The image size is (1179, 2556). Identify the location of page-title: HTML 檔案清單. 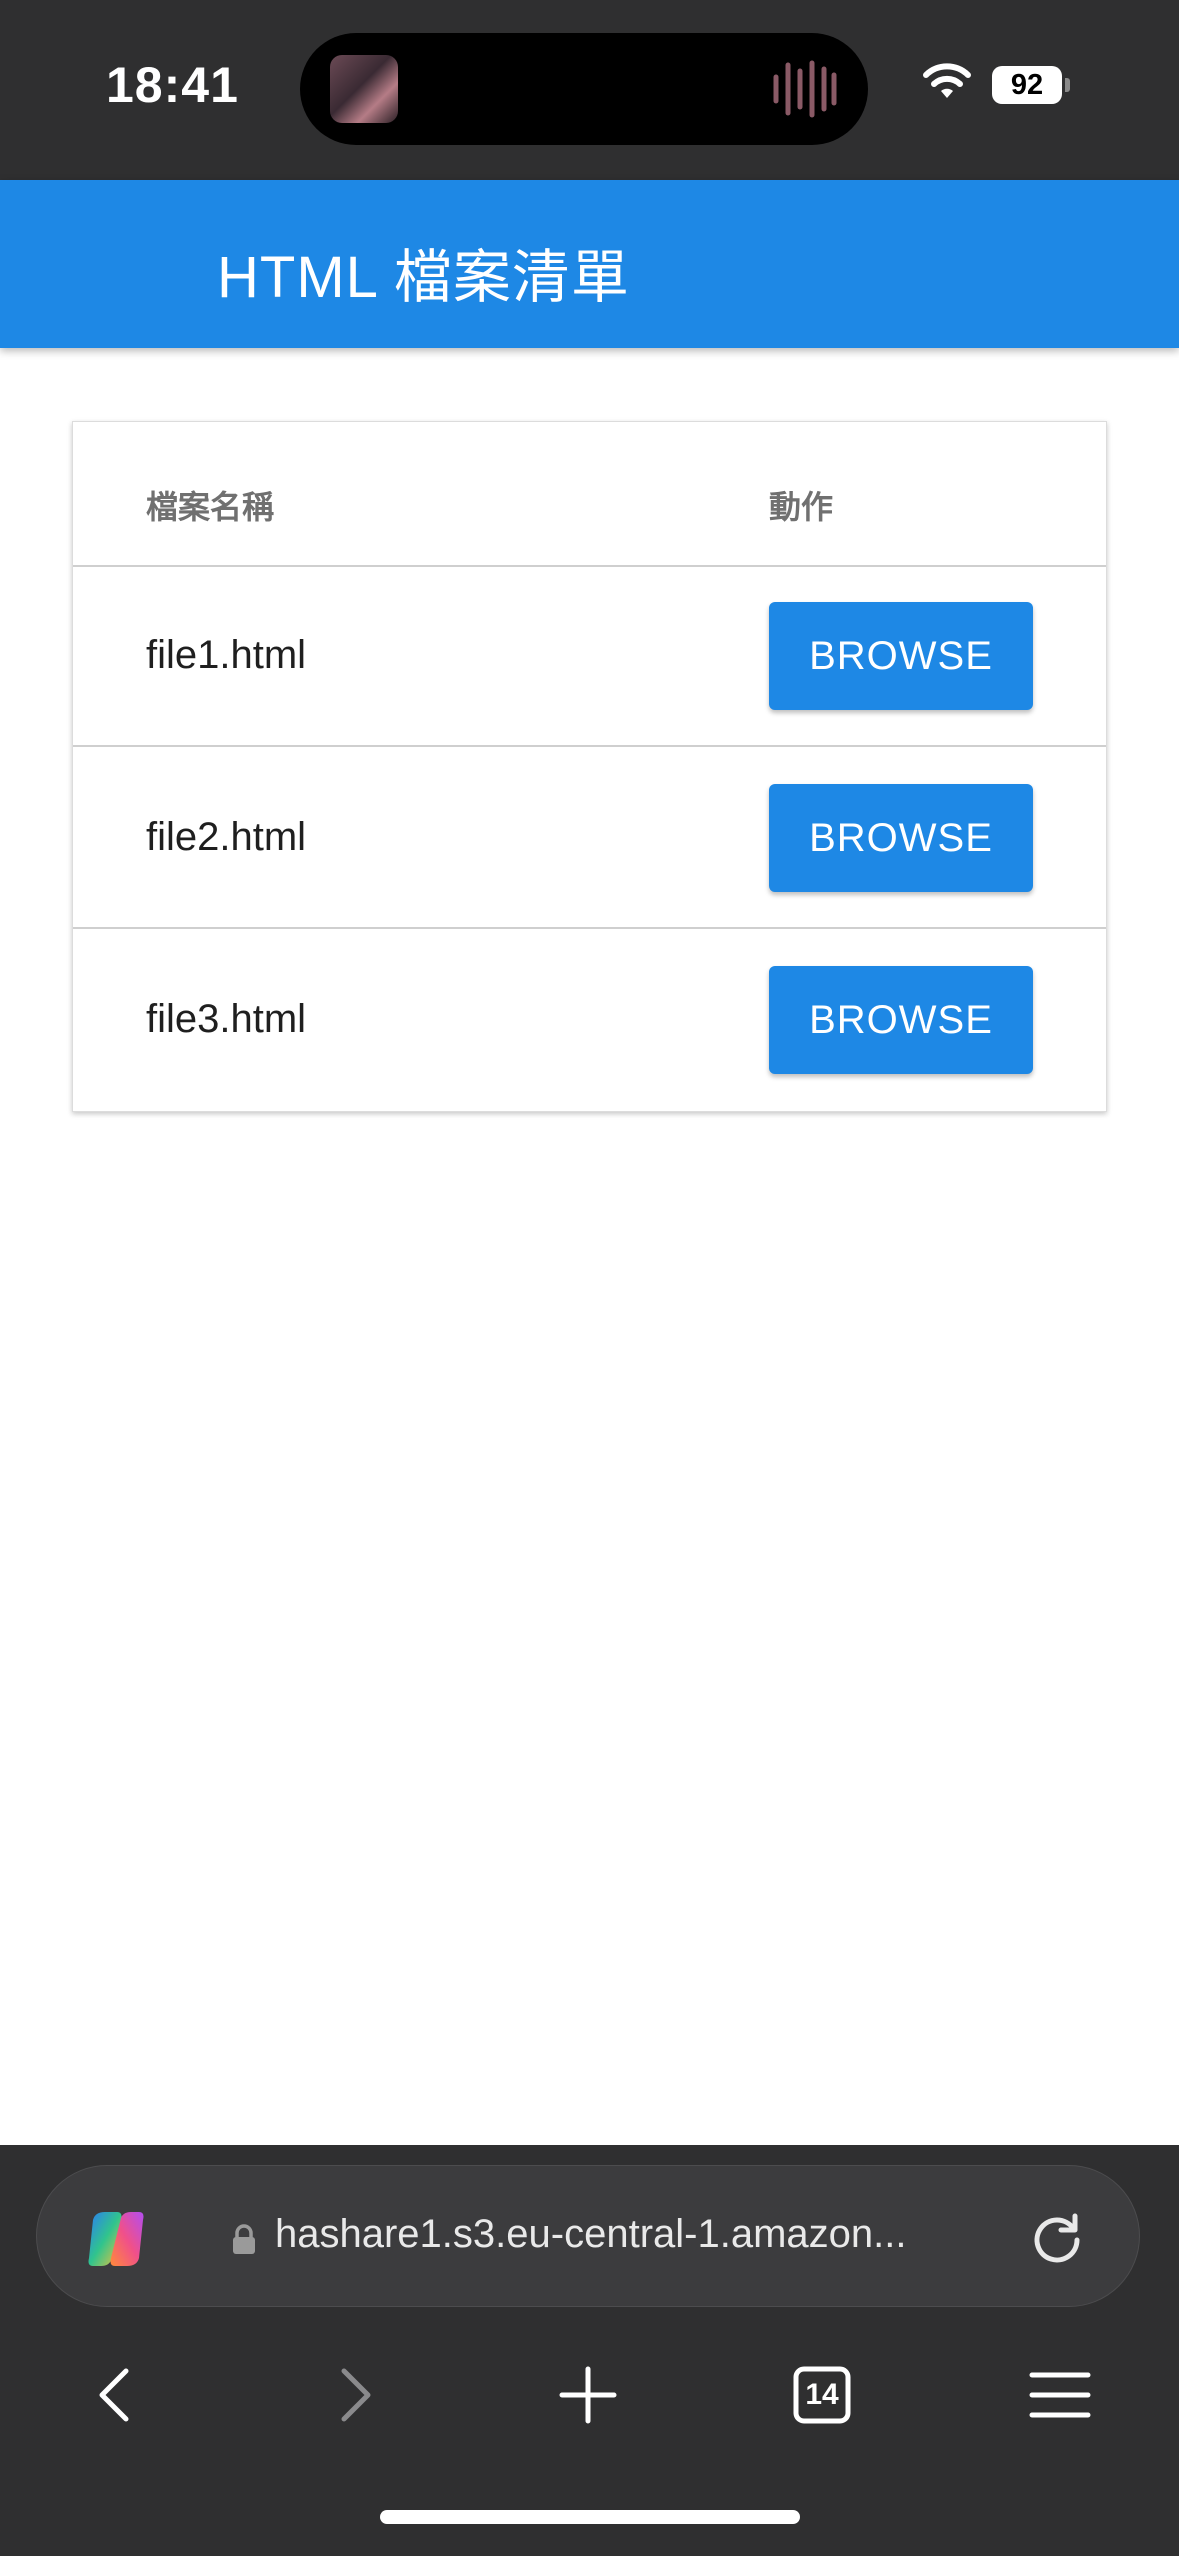
(423, 277).